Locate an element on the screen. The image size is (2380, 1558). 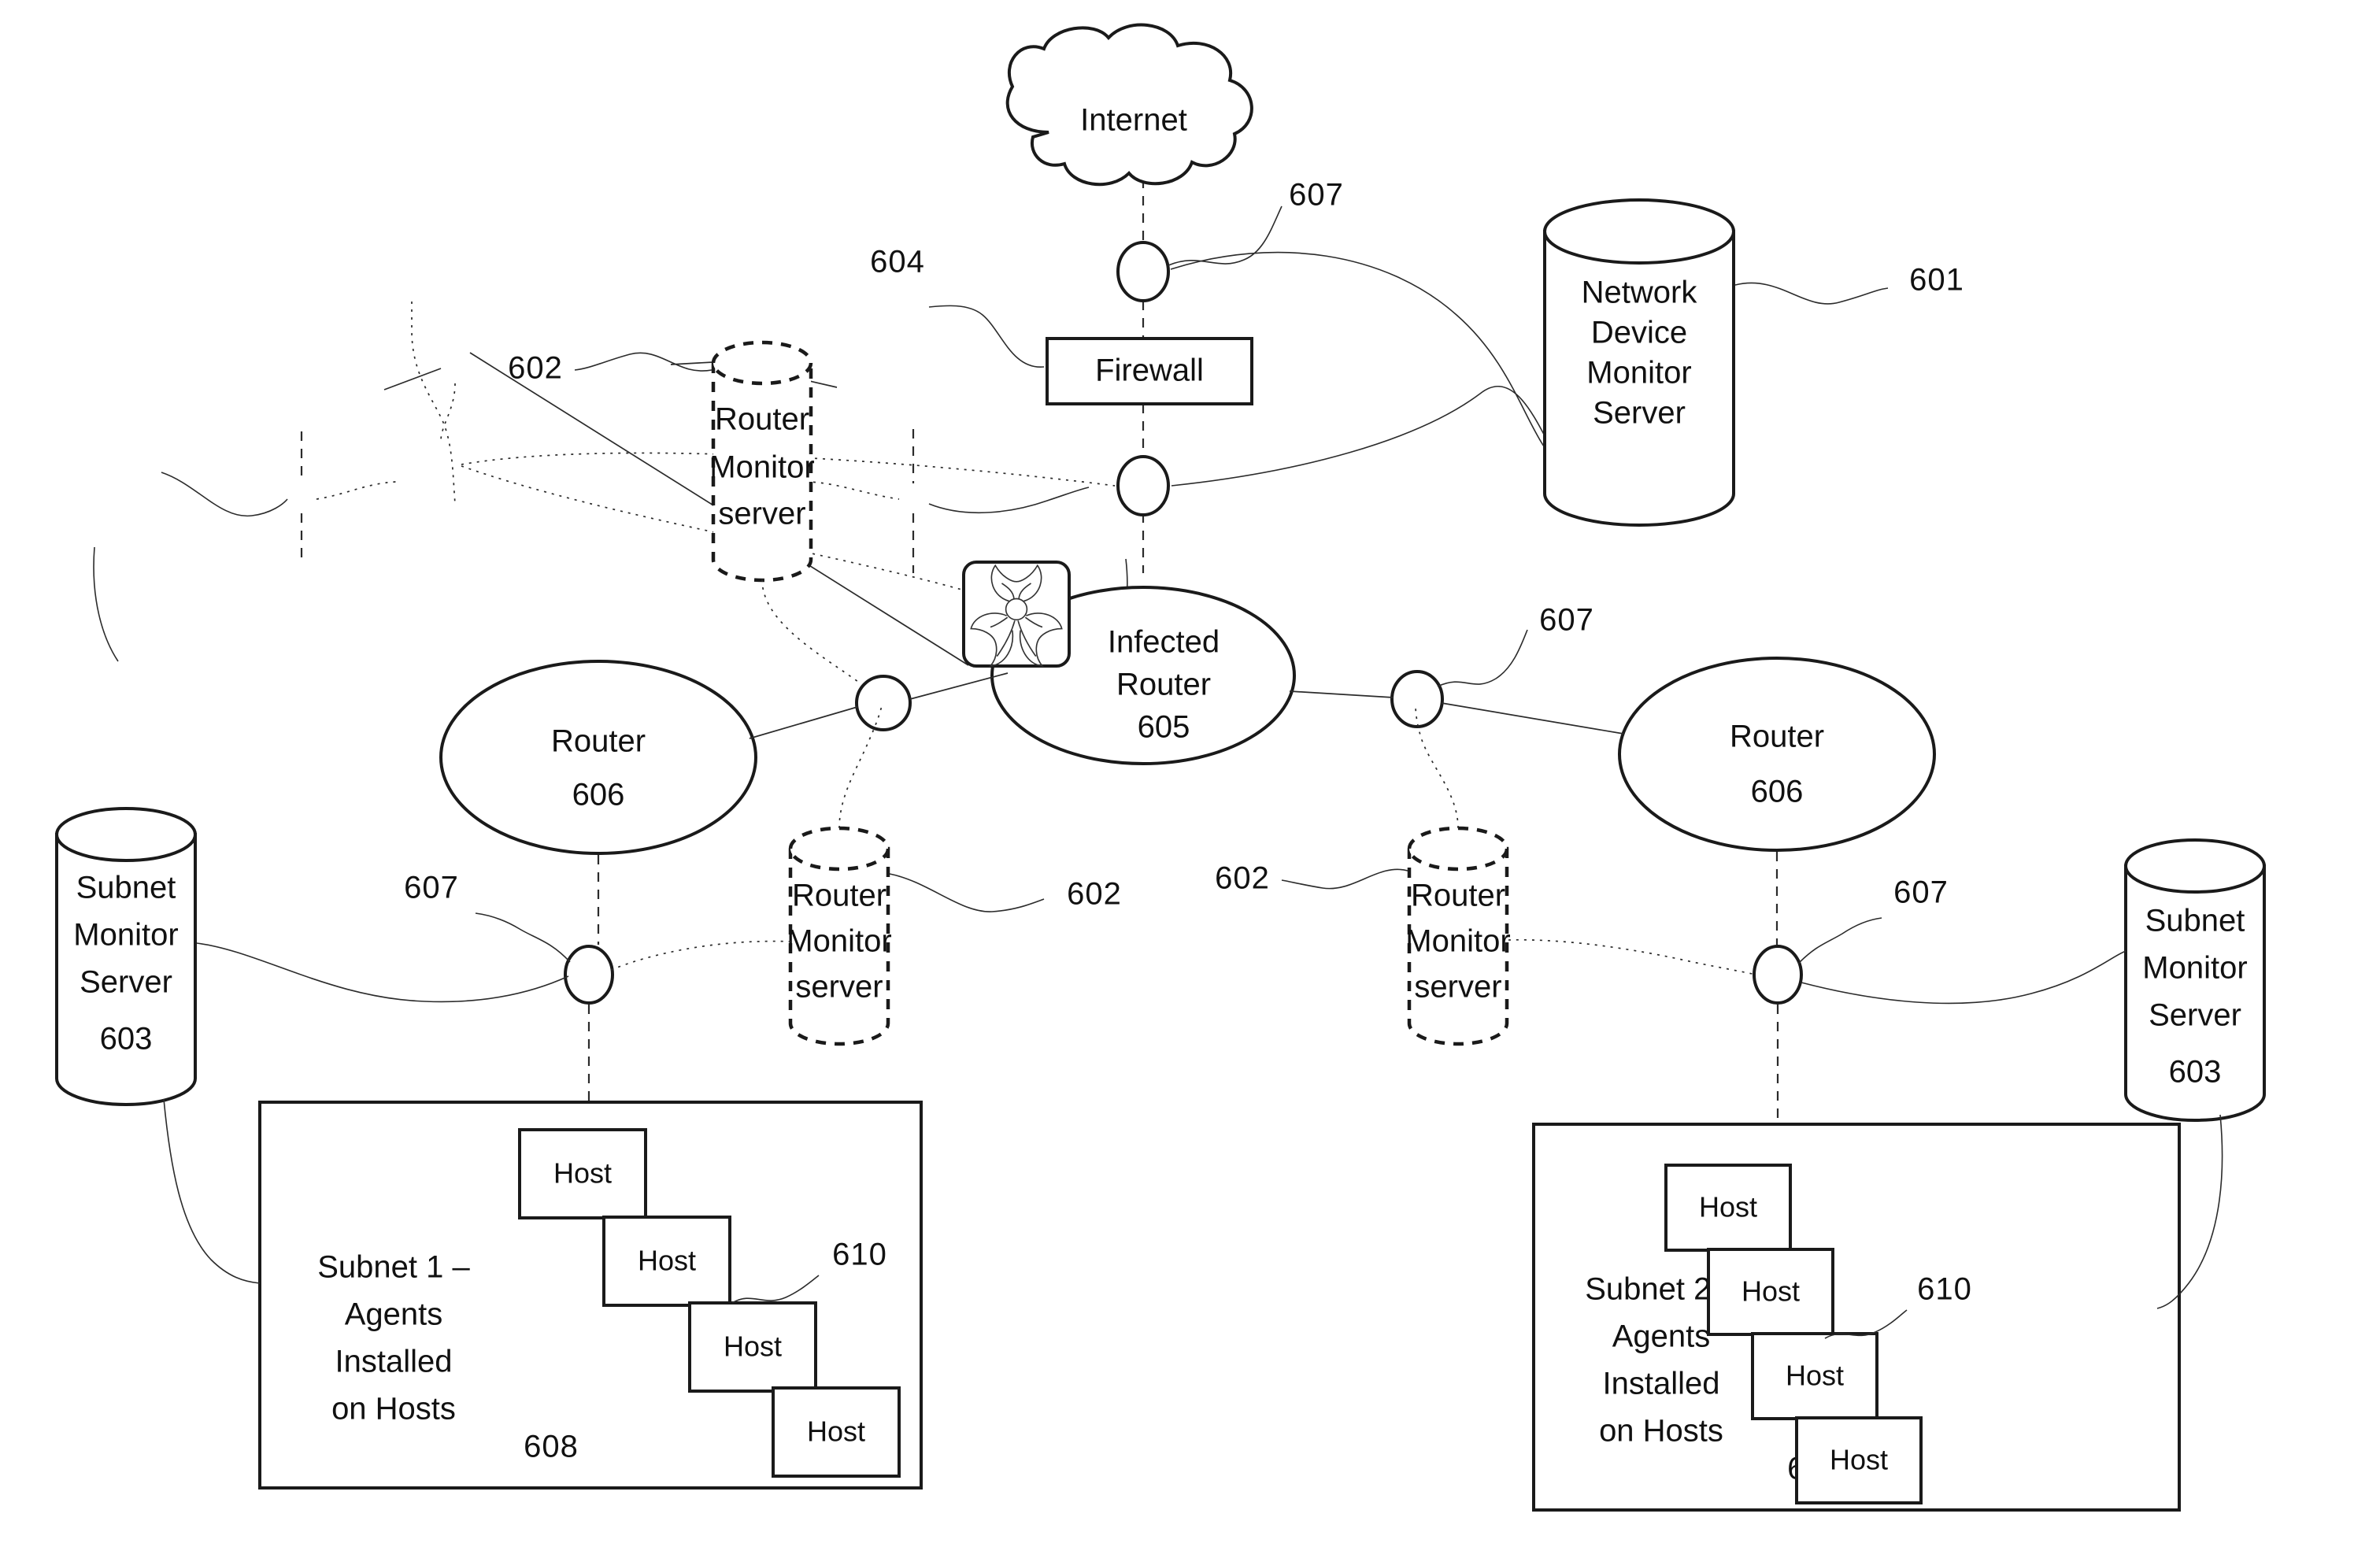
network-device-monitor-server: Network Device Monitor Server is located at coordinates (1639, 362).